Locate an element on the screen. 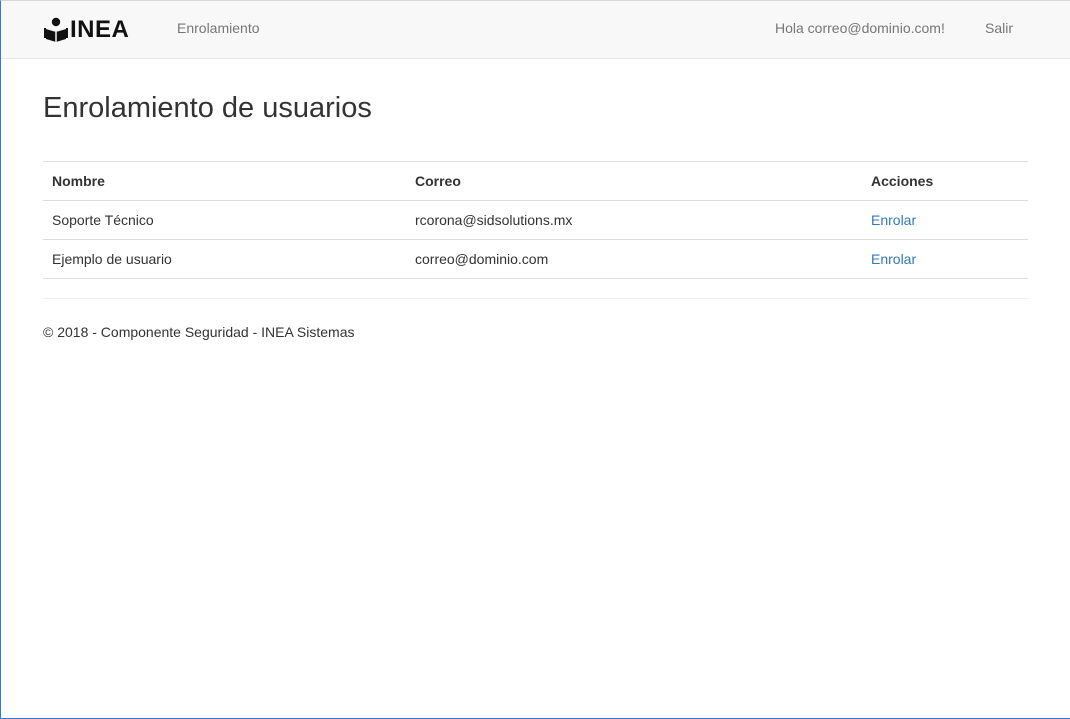 The height and width of the screenshot is (719, 1070). cell-nombre: Soporte Técnico is located at coordinates (103, 220).